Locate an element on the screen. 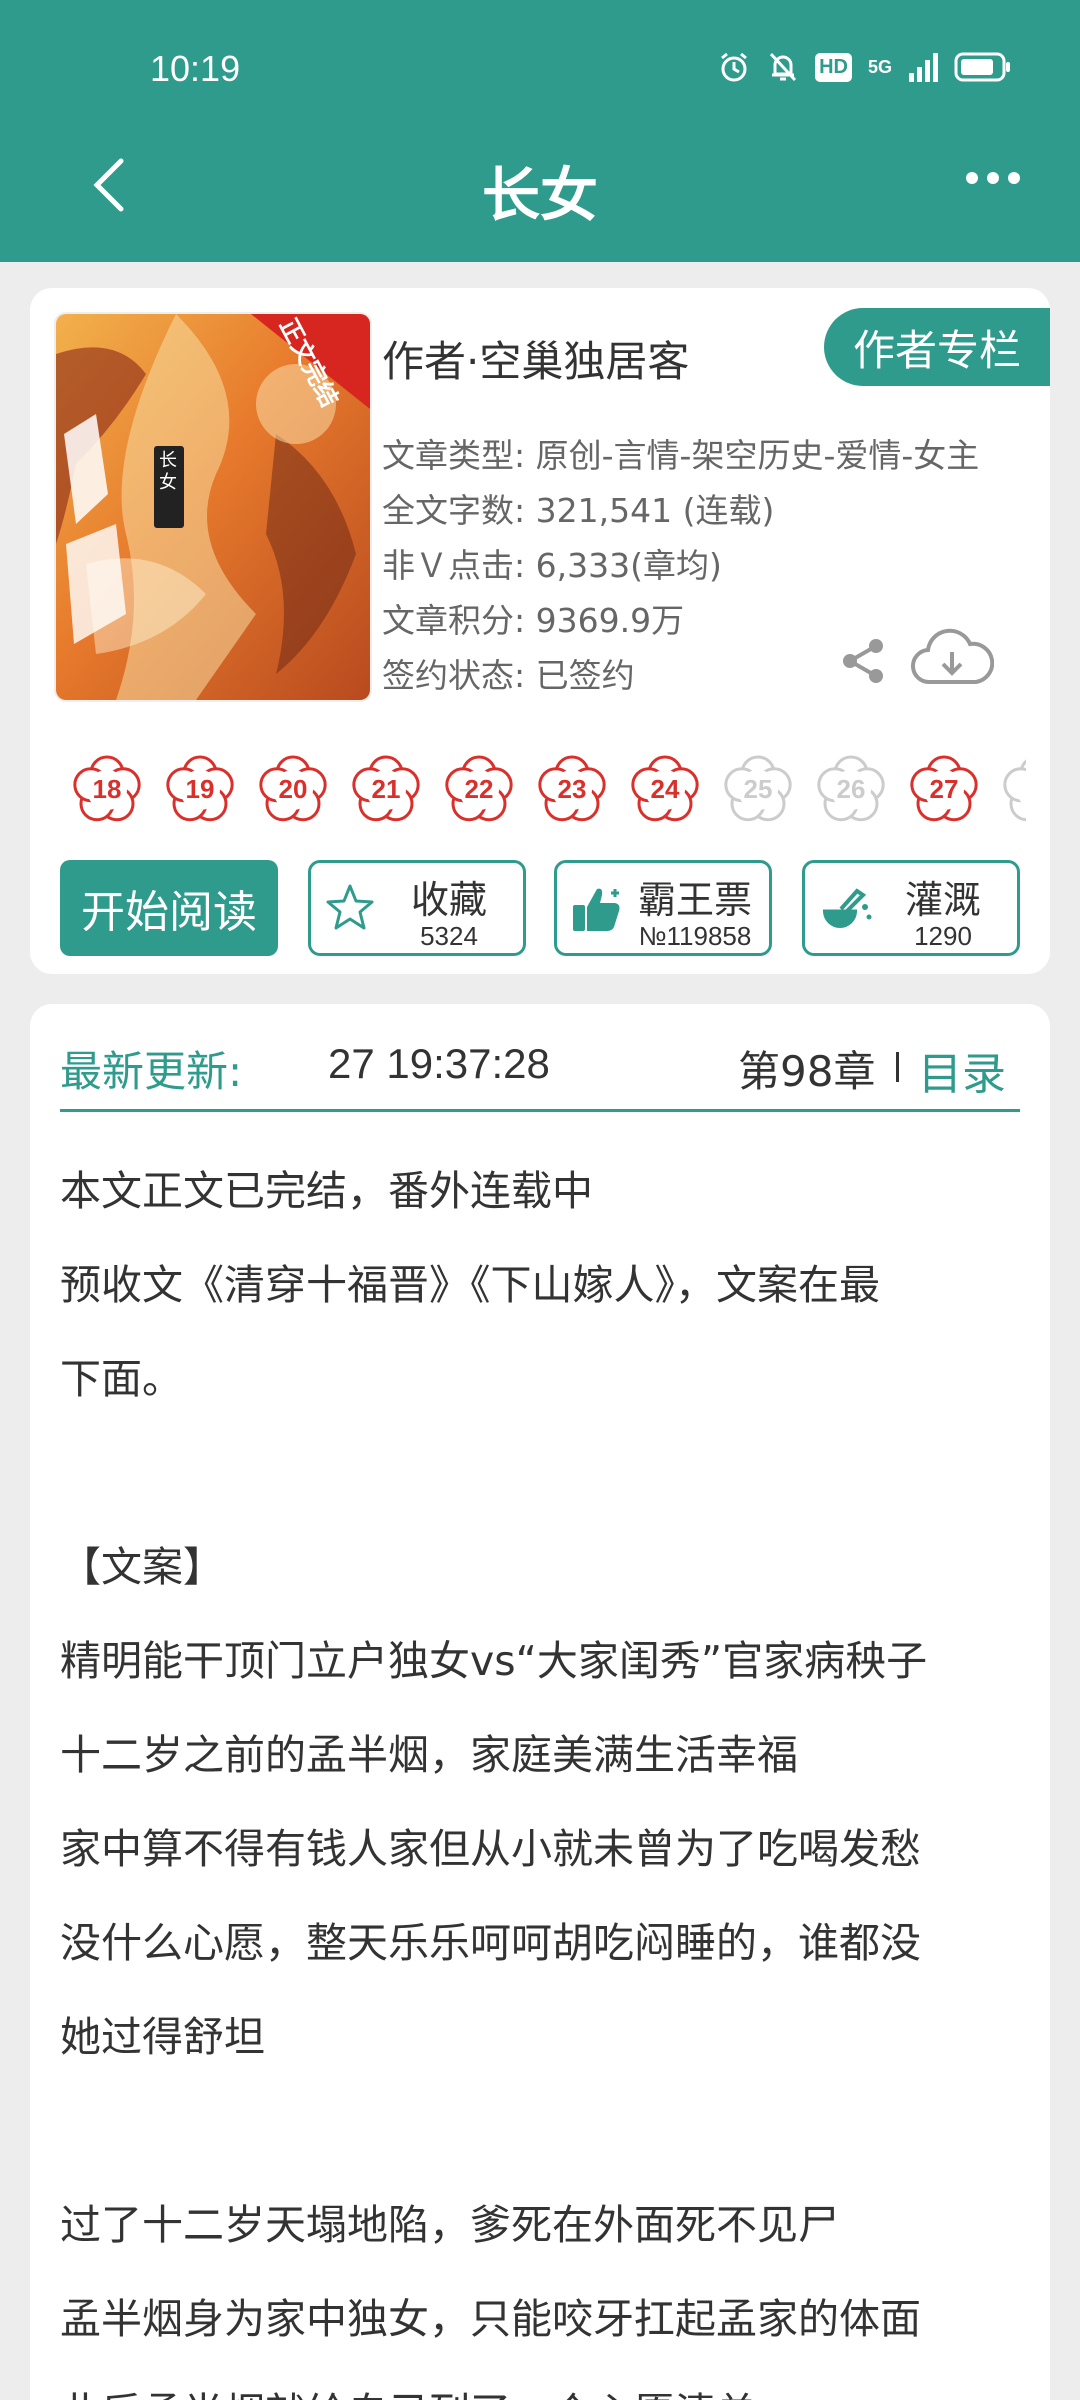  flower-badge: 22 is located at coordinates (479, 789).